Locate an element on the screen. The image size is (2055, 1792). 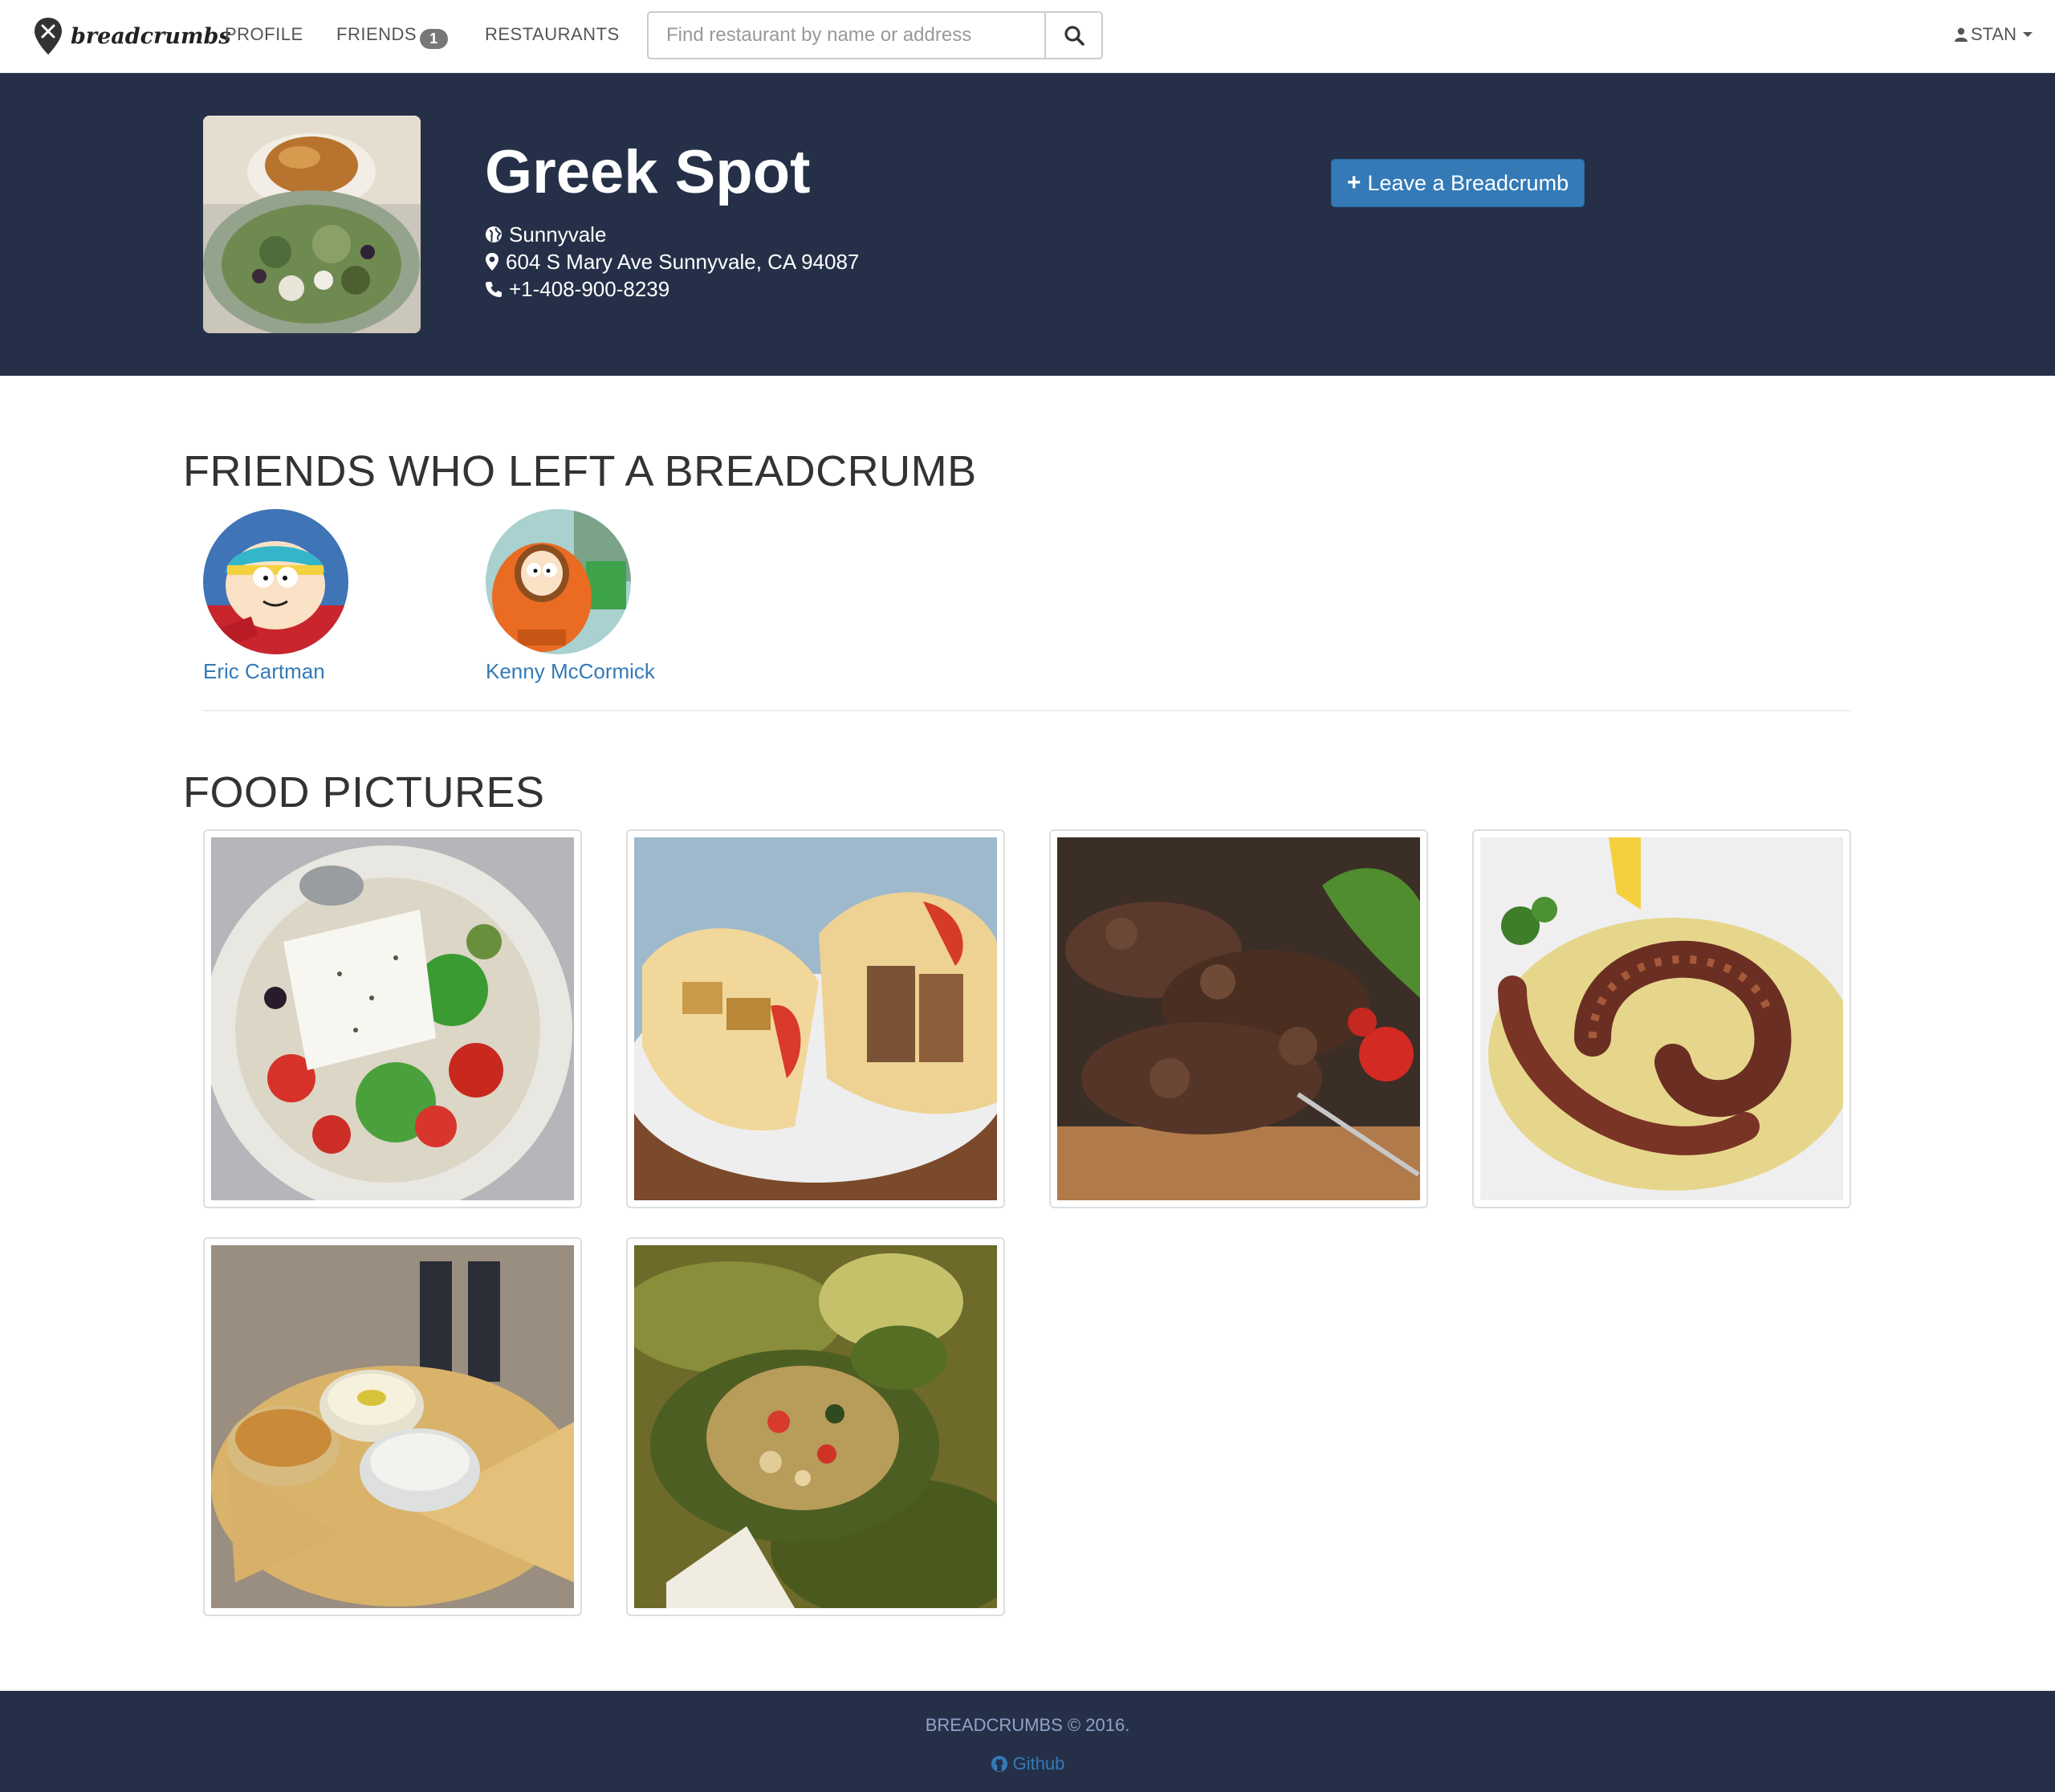
user-menu-dropdown: STAN is located at coordinates (1994, 34).